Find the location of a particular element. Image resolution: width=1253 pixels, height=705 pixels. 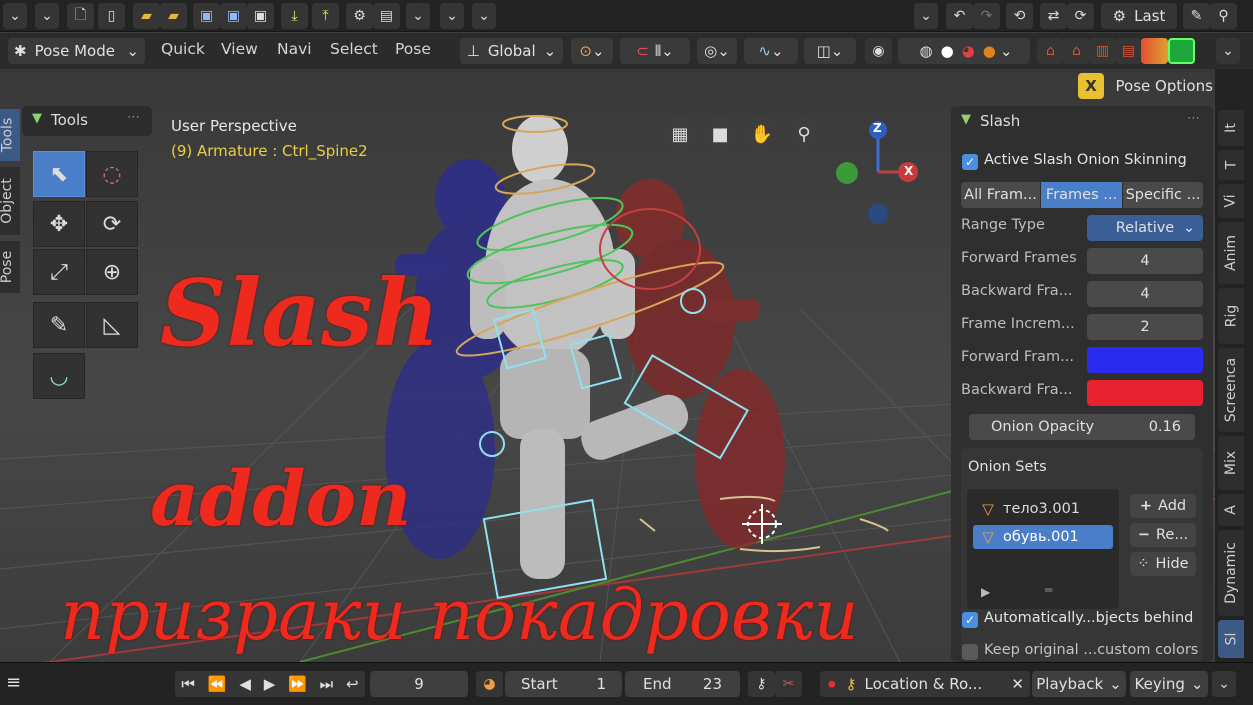

panel-expand-icon: ▼ is located at coordinates (966, 119).